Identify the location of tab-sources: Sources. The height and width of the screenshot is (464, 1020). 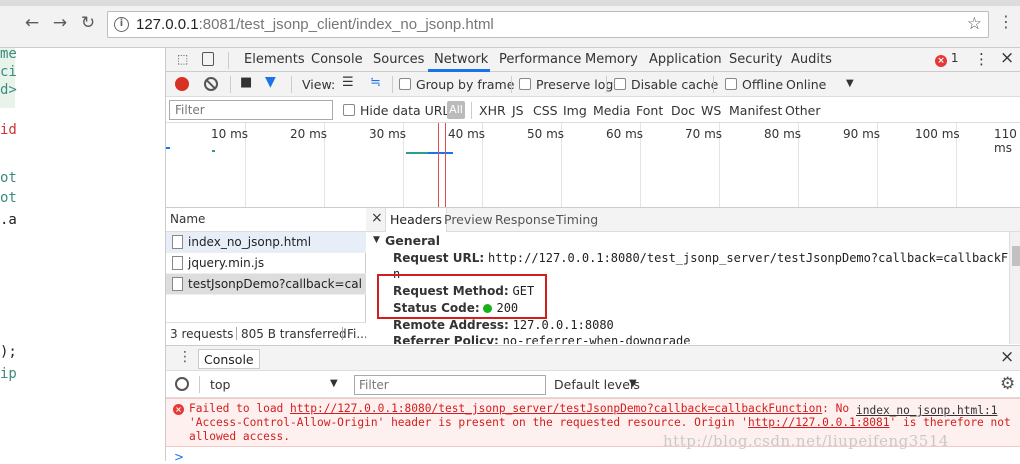
(398, 59).